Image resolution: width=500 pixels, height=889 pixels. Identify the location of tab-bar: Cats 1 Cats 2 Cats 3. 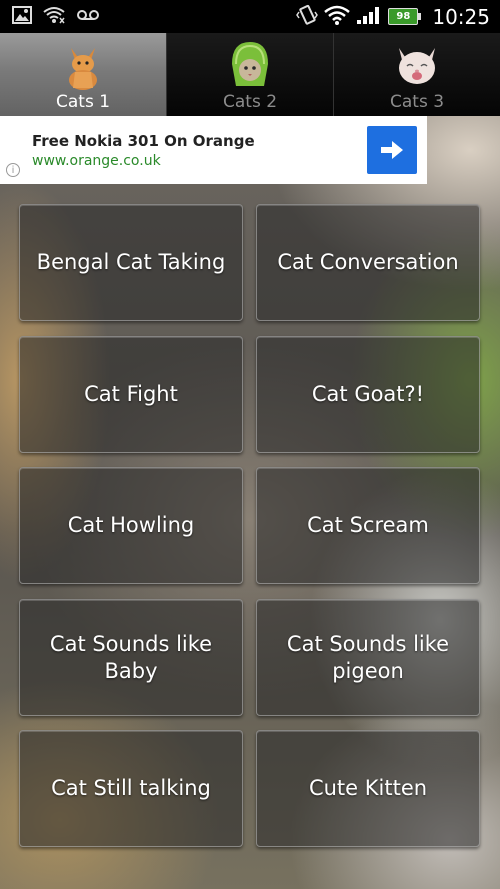
(250, 74).